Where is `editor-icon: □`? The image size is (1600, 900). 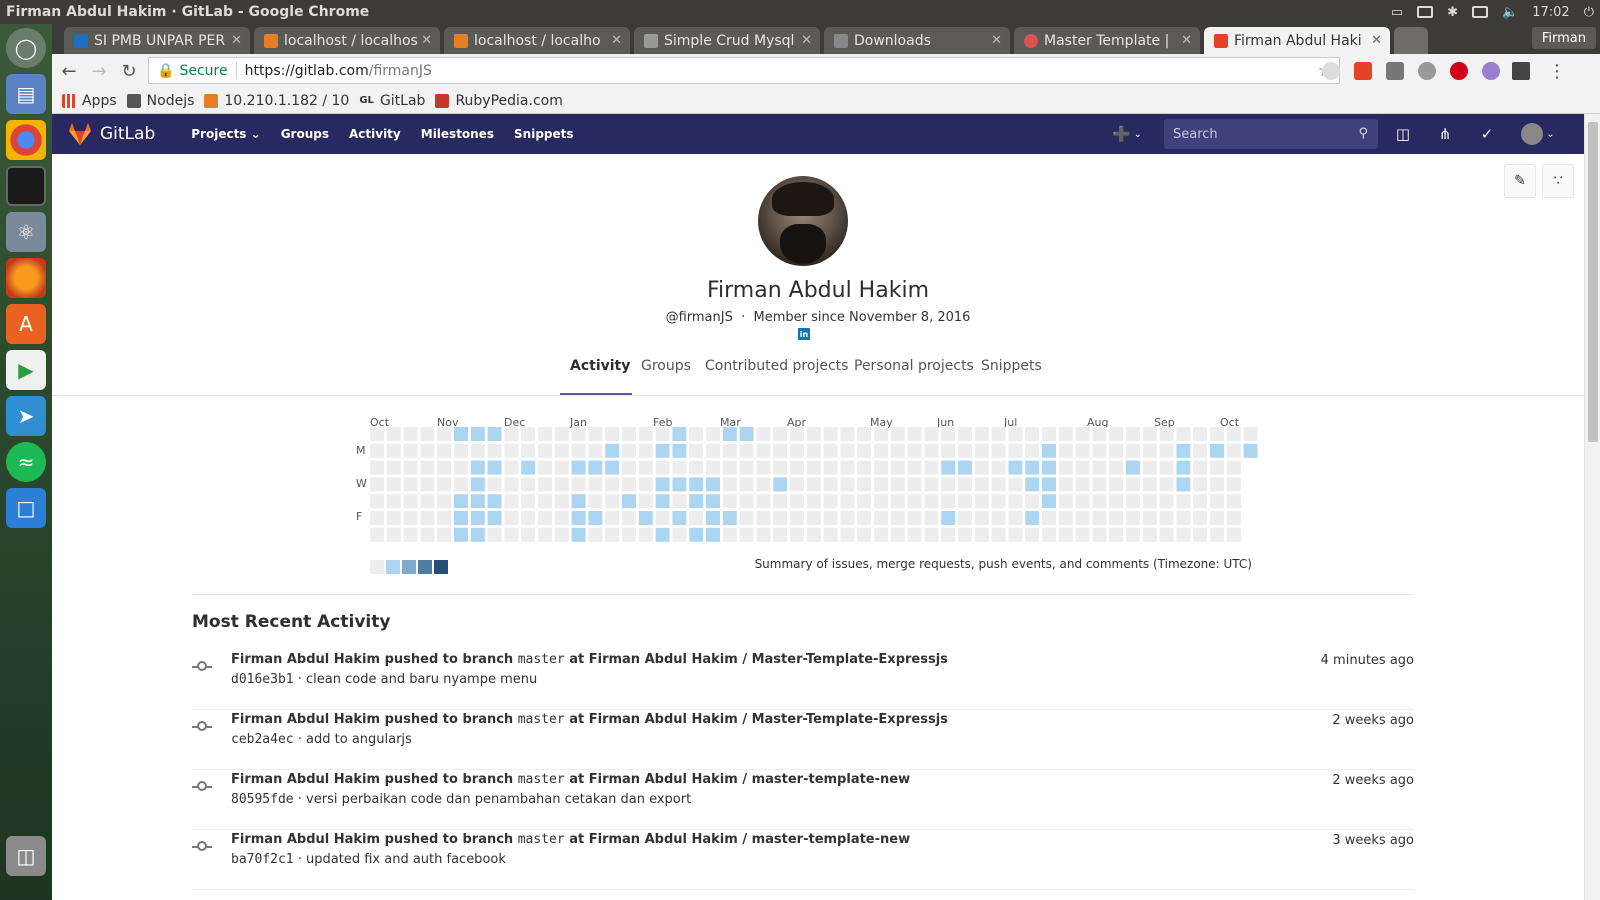 editor-icon: □ is located at coordinates (26, 508).